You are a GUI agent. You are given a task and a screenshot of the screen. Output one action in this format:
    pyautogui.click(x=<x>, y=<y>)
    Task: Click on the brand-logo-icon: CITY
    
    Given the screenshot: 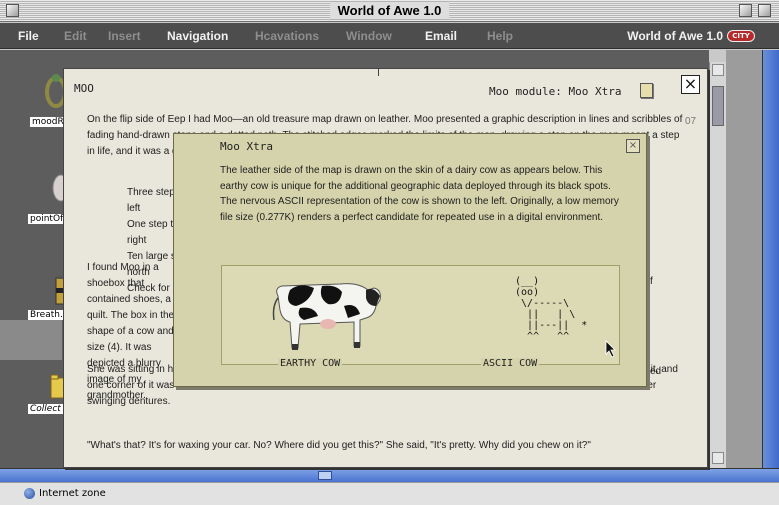 What is the action you would take?
    pyautogui.click(x=741, y=36)
    